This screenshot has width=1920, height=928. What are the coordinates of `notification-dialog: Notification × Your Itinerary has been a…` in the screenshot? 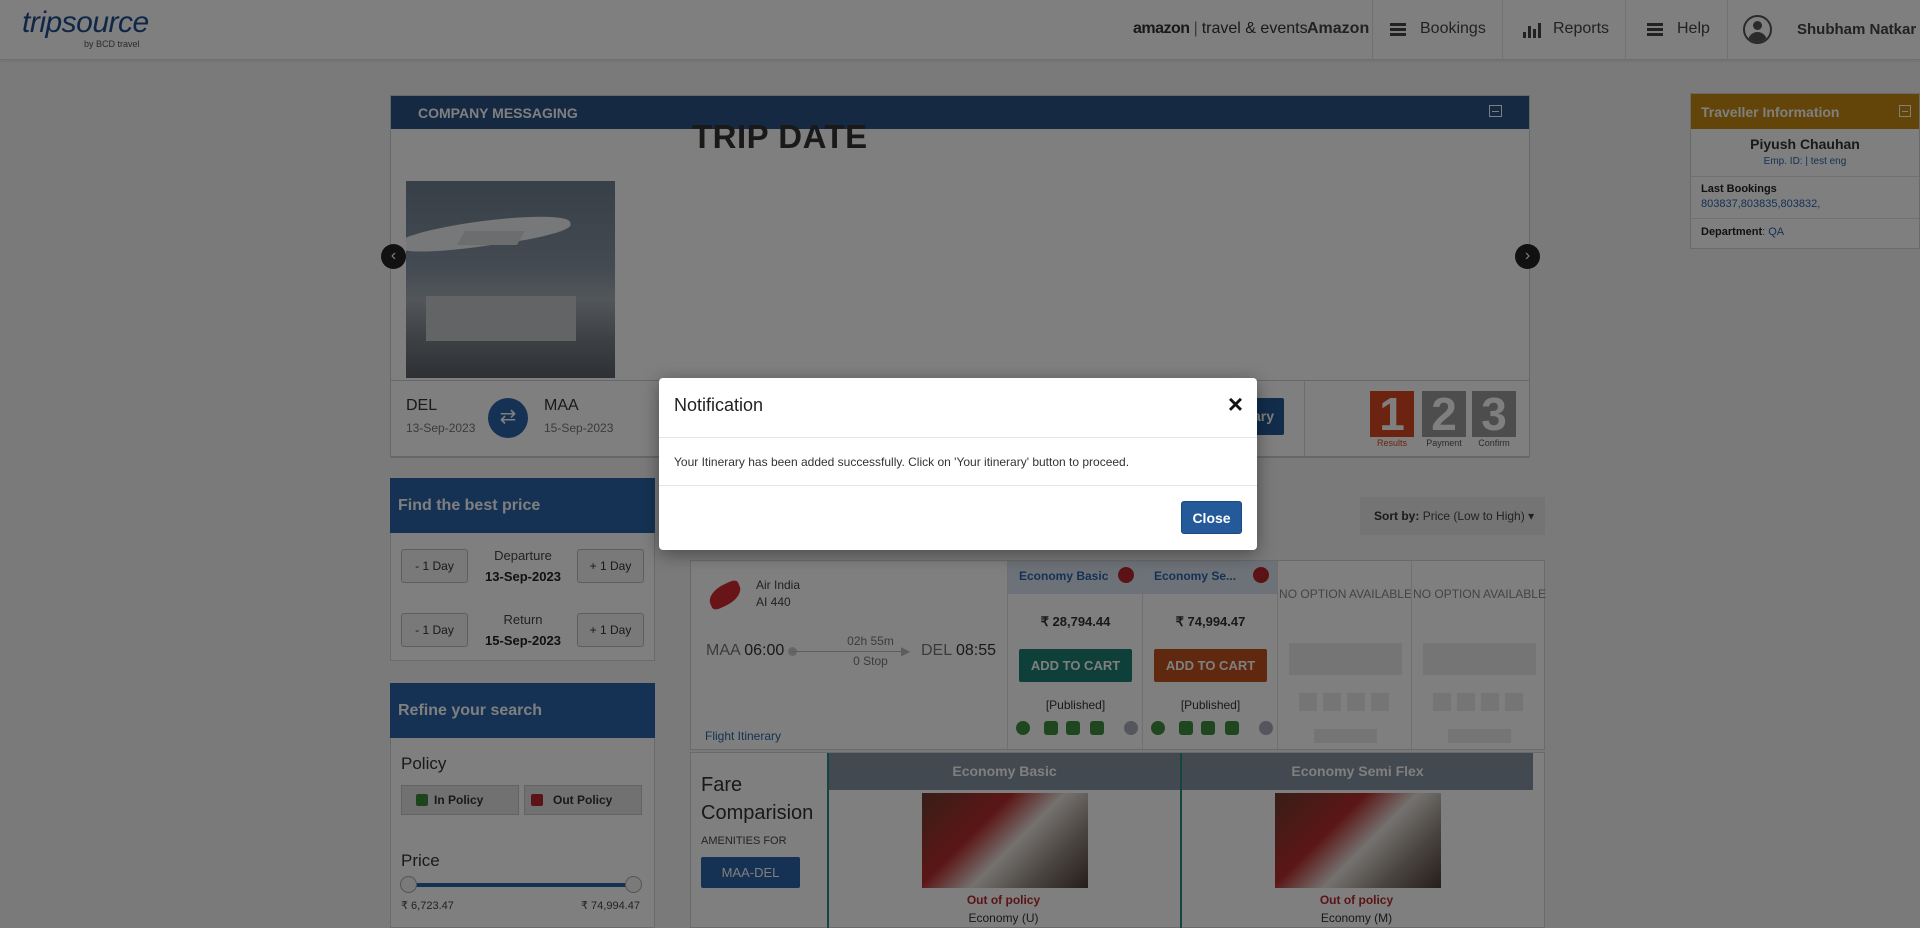 It's located at (958, 464).